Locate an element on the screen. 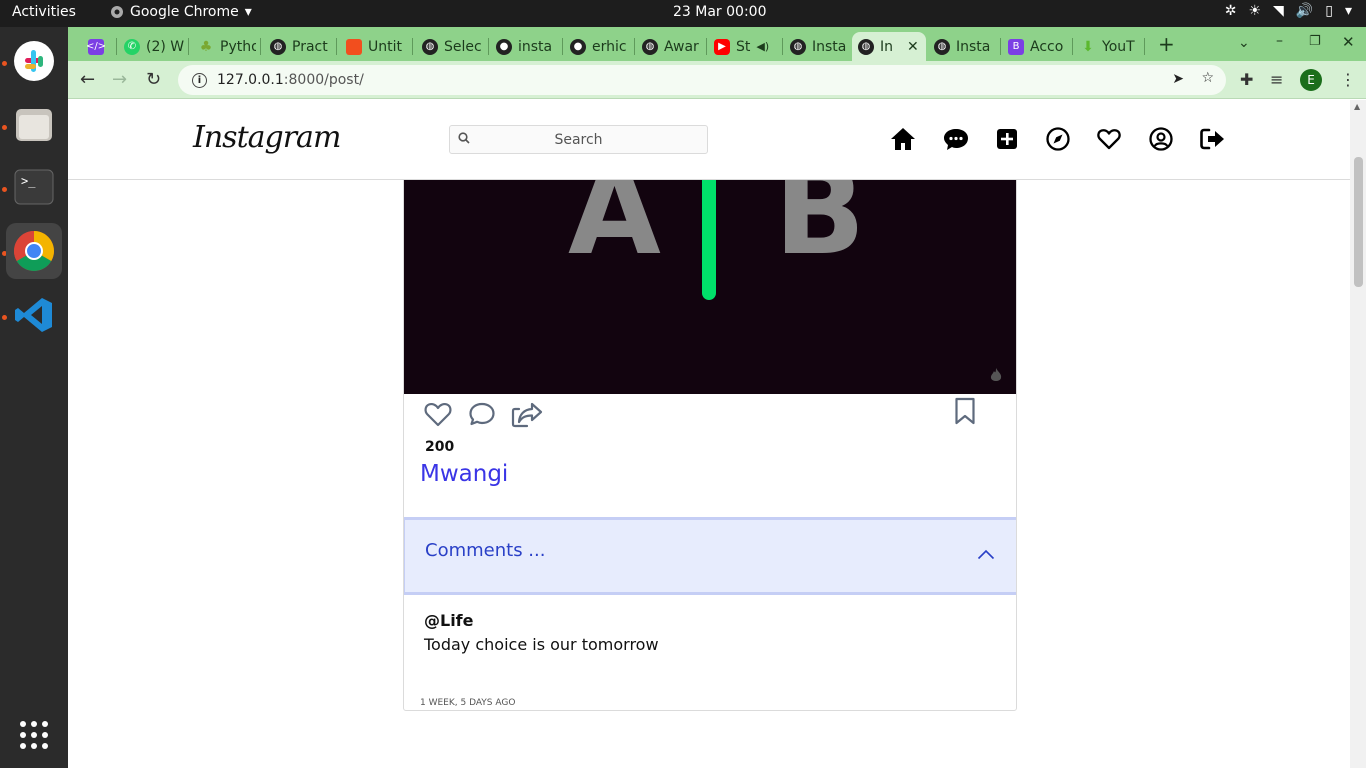  show-applications-button is located at coordinates (34, 735).